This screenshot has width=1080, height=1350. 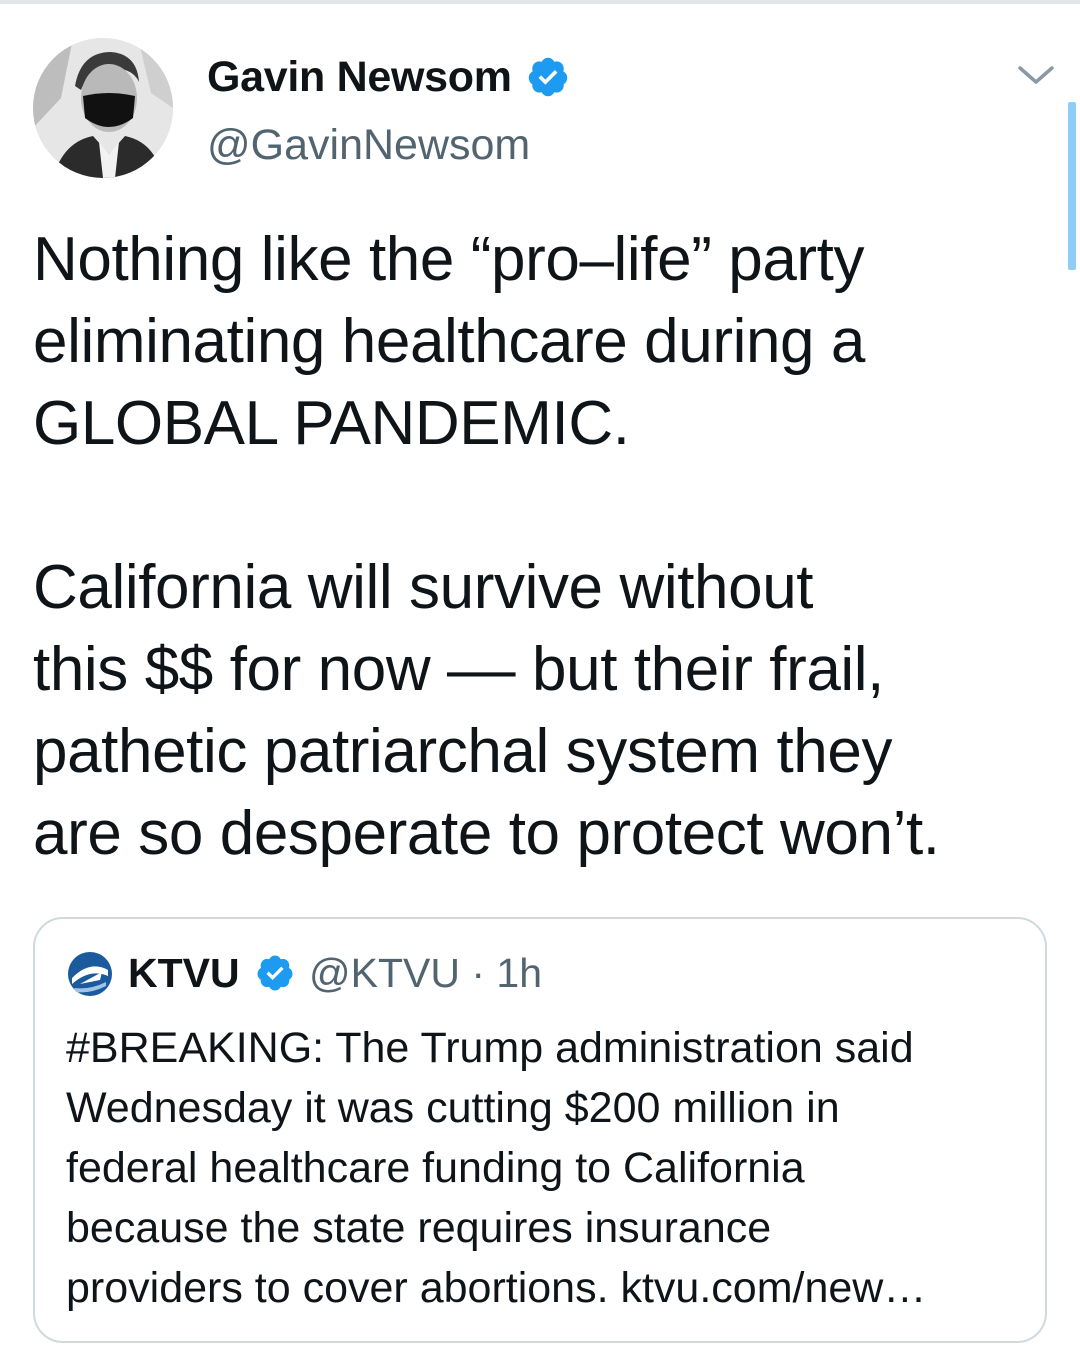 I want to click on verified-badge-icon, so click(x=548, y=77).